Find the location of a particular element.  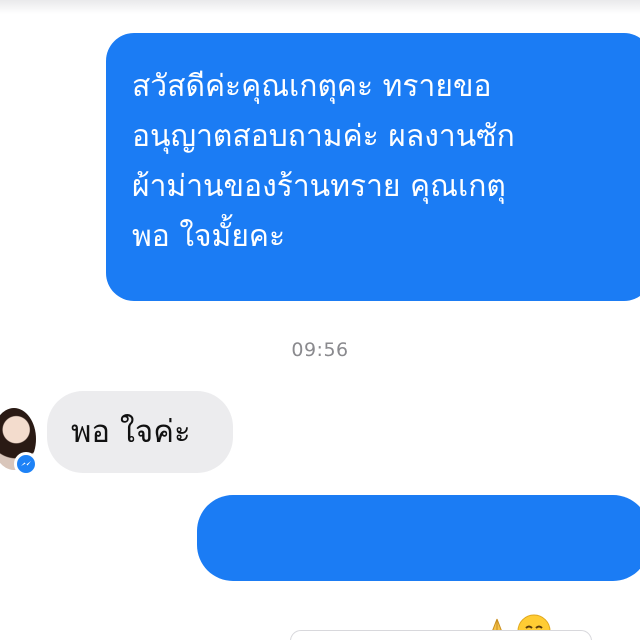

thanks-text: ขอบพระคุณมากค่ะ is located at coordinates (349, 612).